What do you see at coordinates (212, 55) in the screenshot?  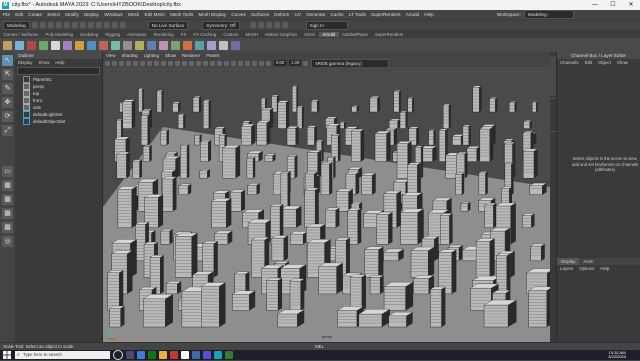 I see `viewport-menu-panels: Panels` at bounding box center [212, 55].